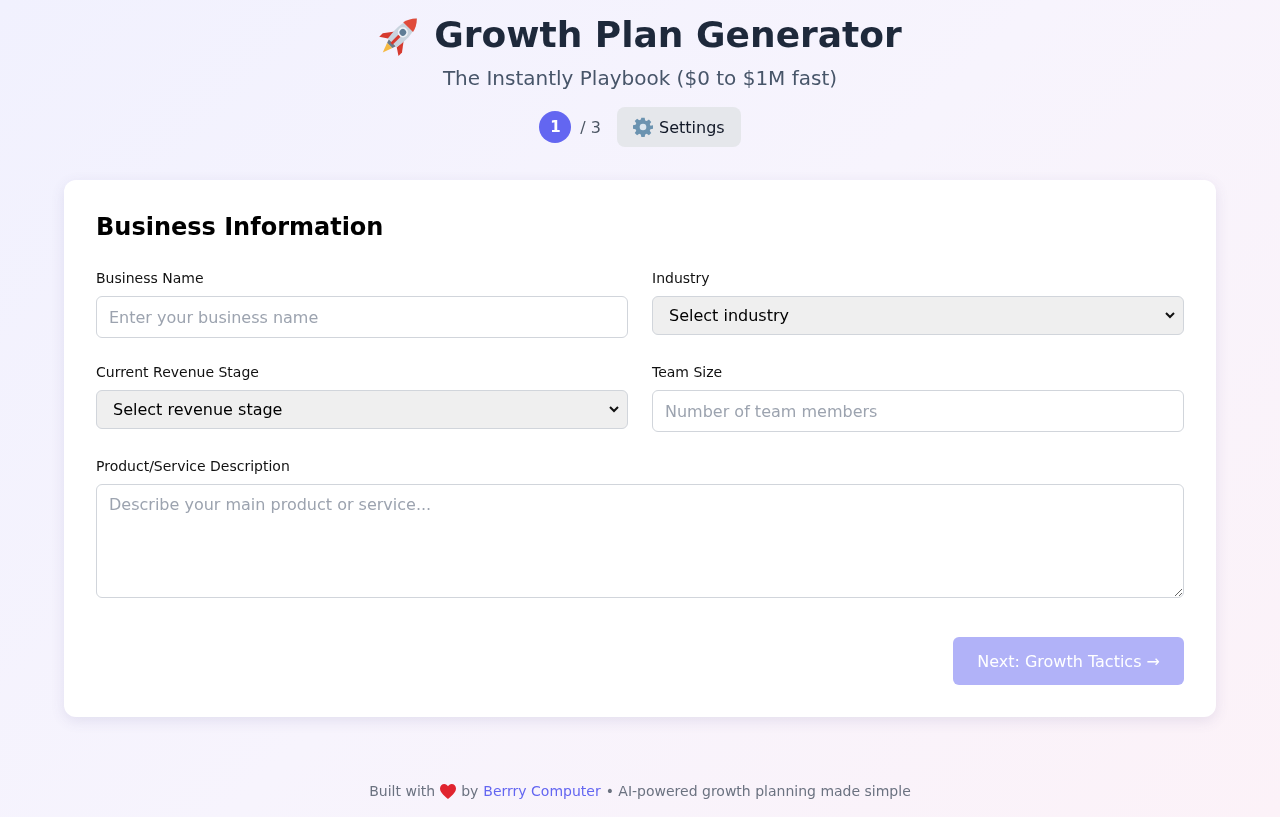 This screenshot has width=1280, height=817. I want to click on gear-icon, so click(643, 127).